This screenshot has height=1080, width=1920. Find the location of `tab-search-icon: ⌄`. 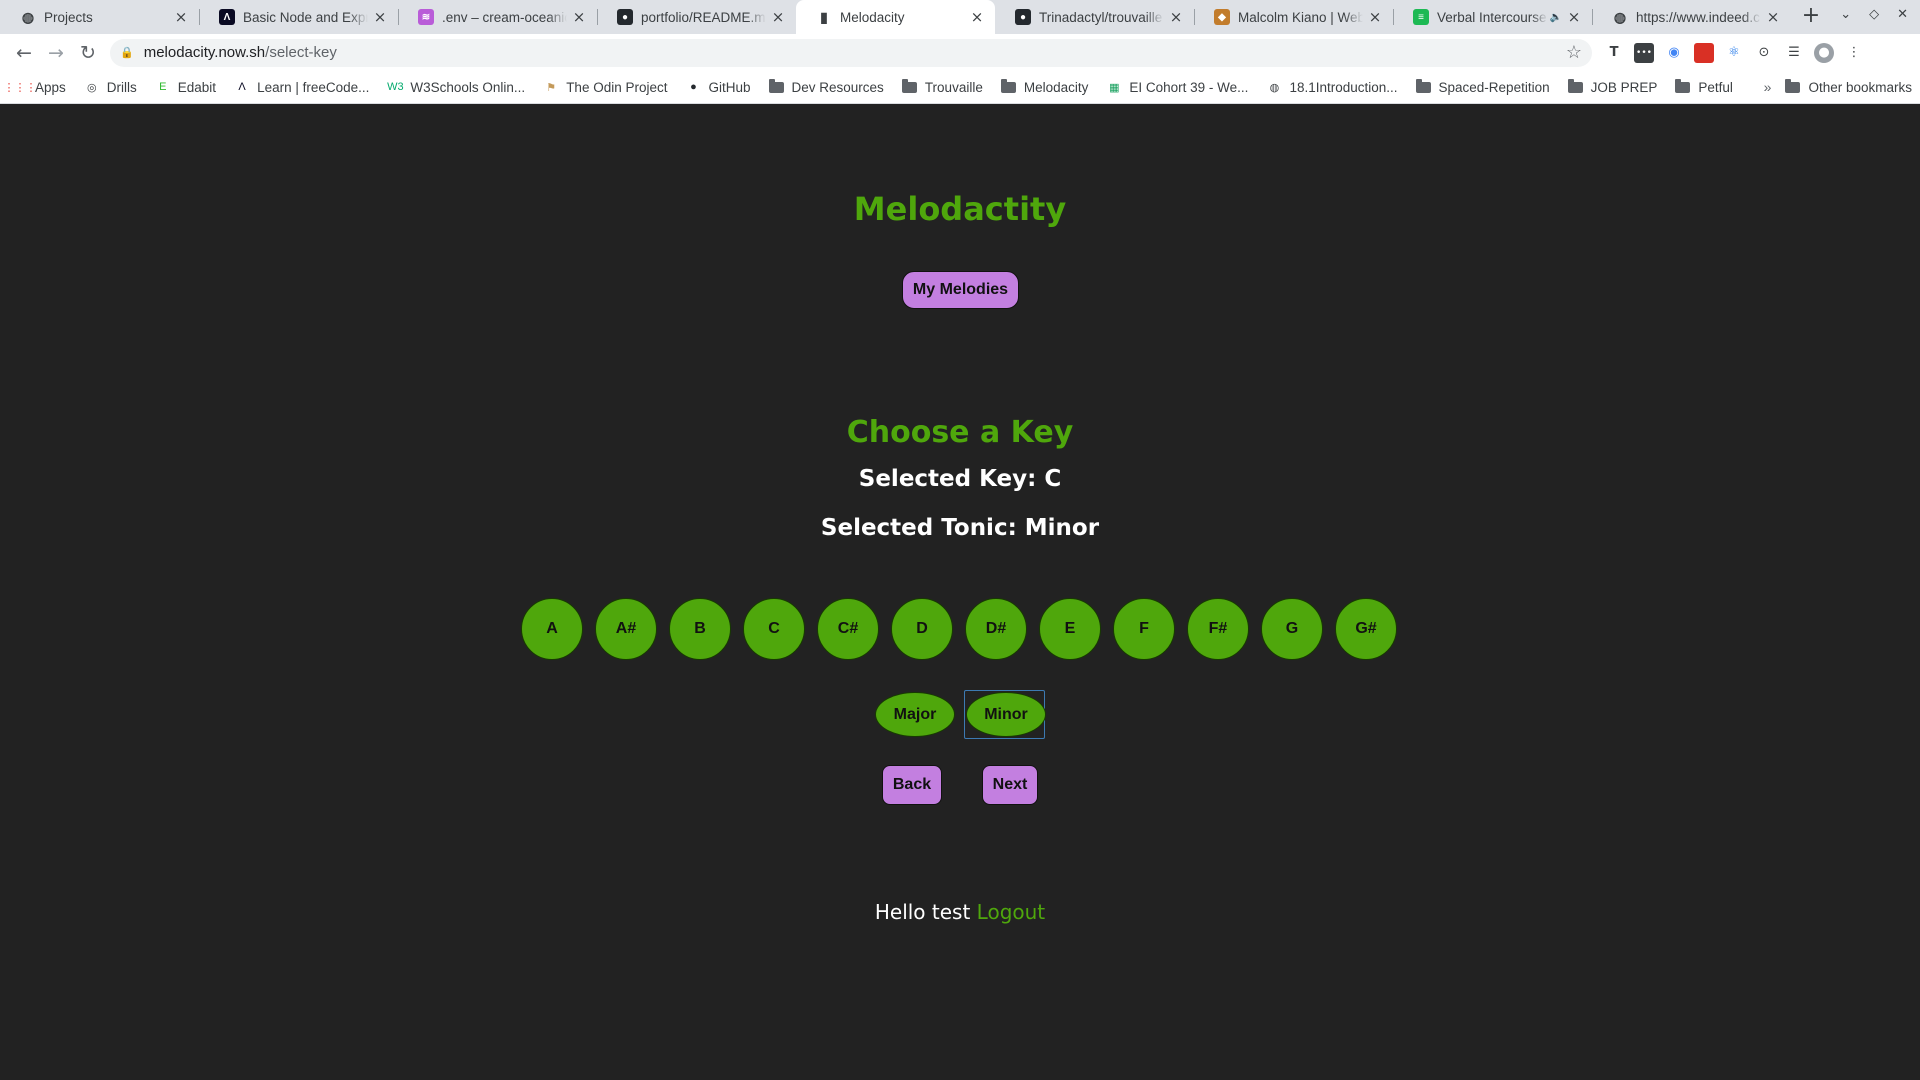

tab-search-icon: ⌄ is located at coordinates (1845, 14).